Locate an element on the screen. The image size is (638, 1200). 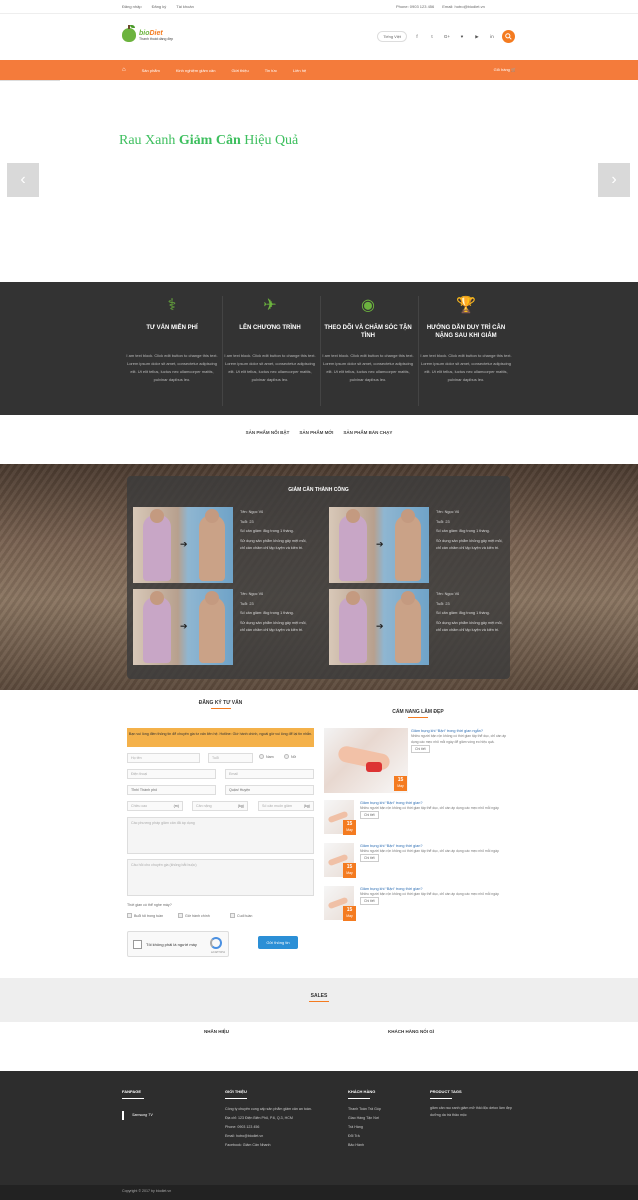
copyright: Copyright © 2017 by biodiet.vn is located at coordinates (319, 1192).